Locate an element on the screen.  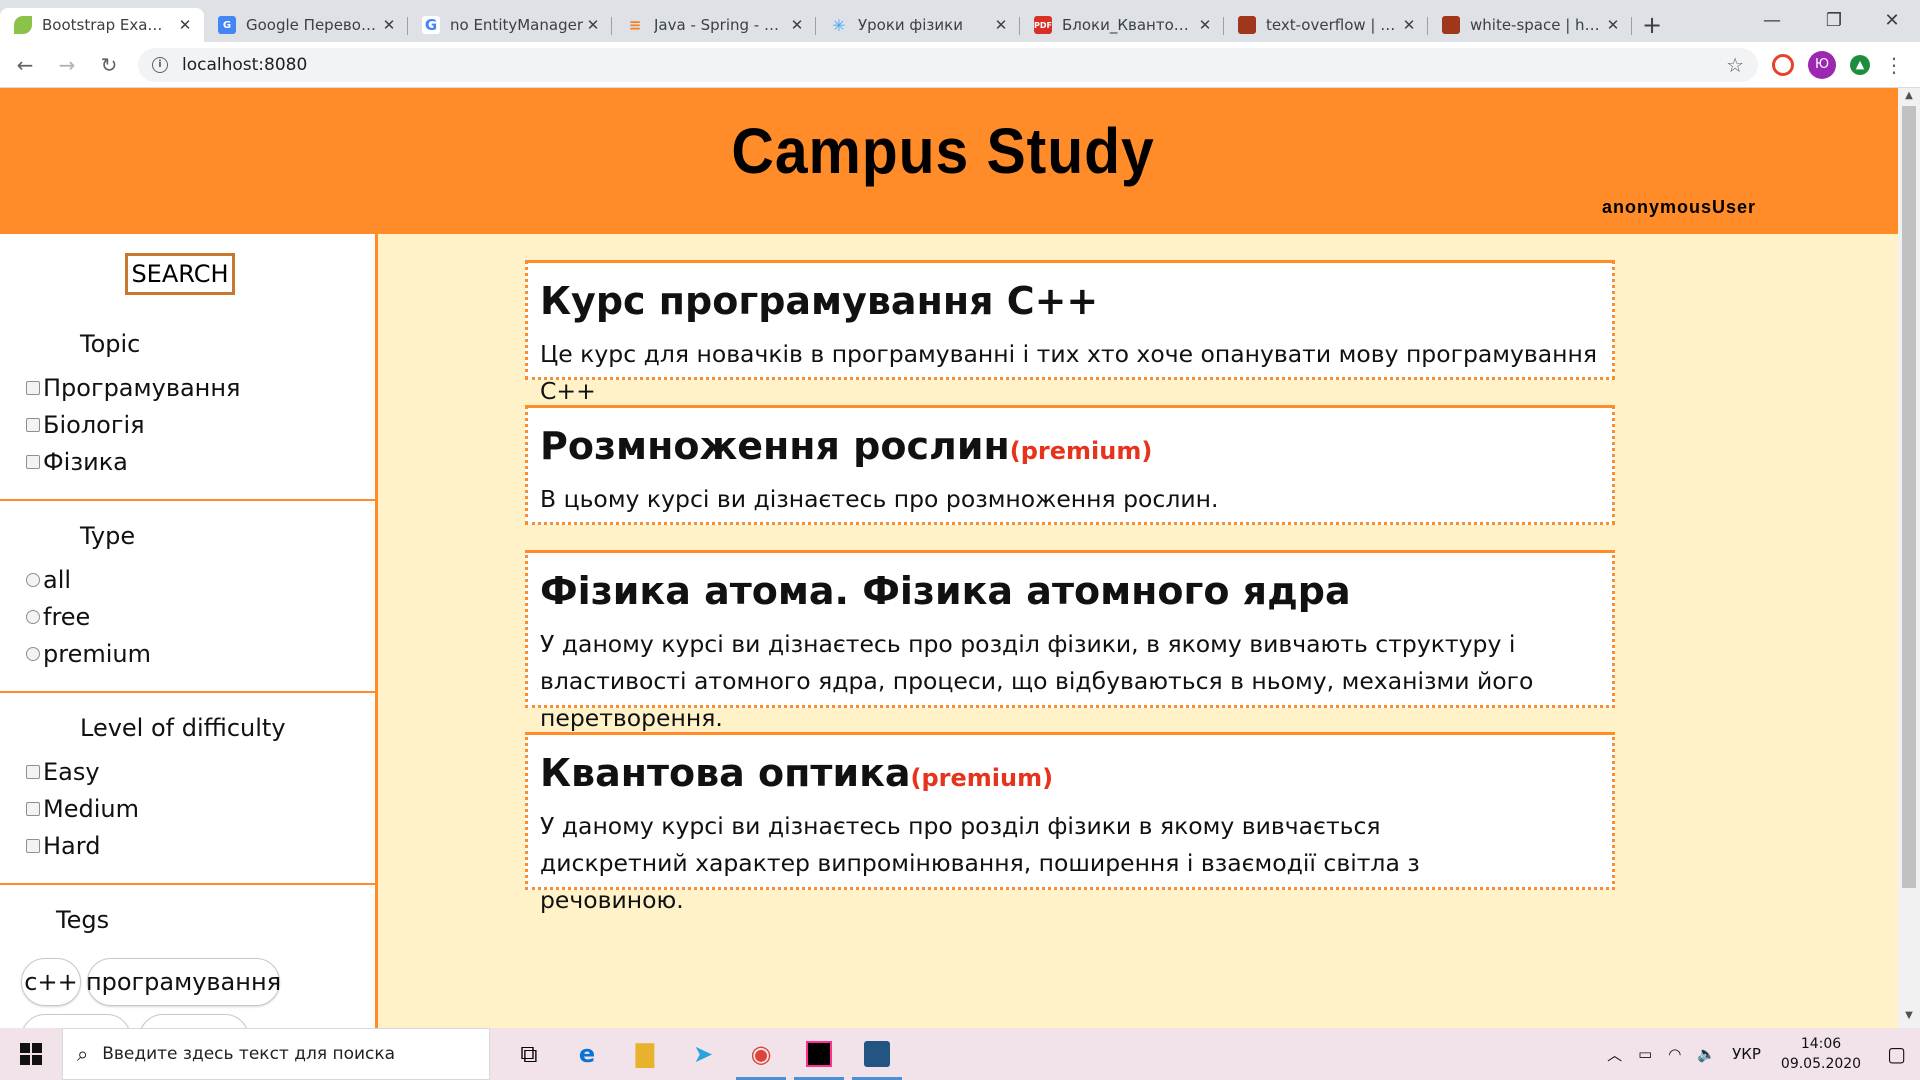
course-title: Квантова оптика(premium) is located at coordinates (1070, 775).